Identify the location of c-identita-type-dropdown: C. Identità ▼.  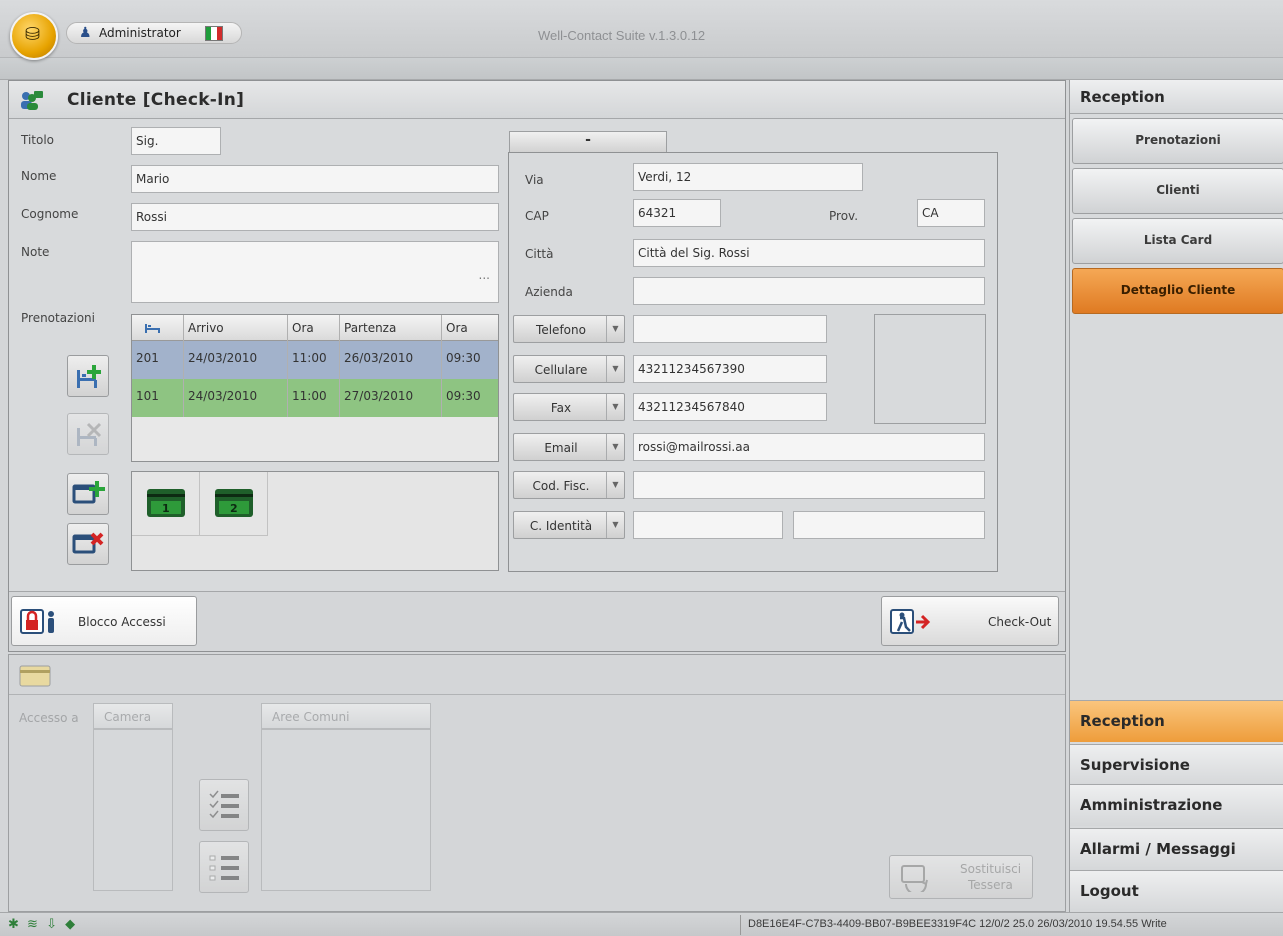
(569, 525).